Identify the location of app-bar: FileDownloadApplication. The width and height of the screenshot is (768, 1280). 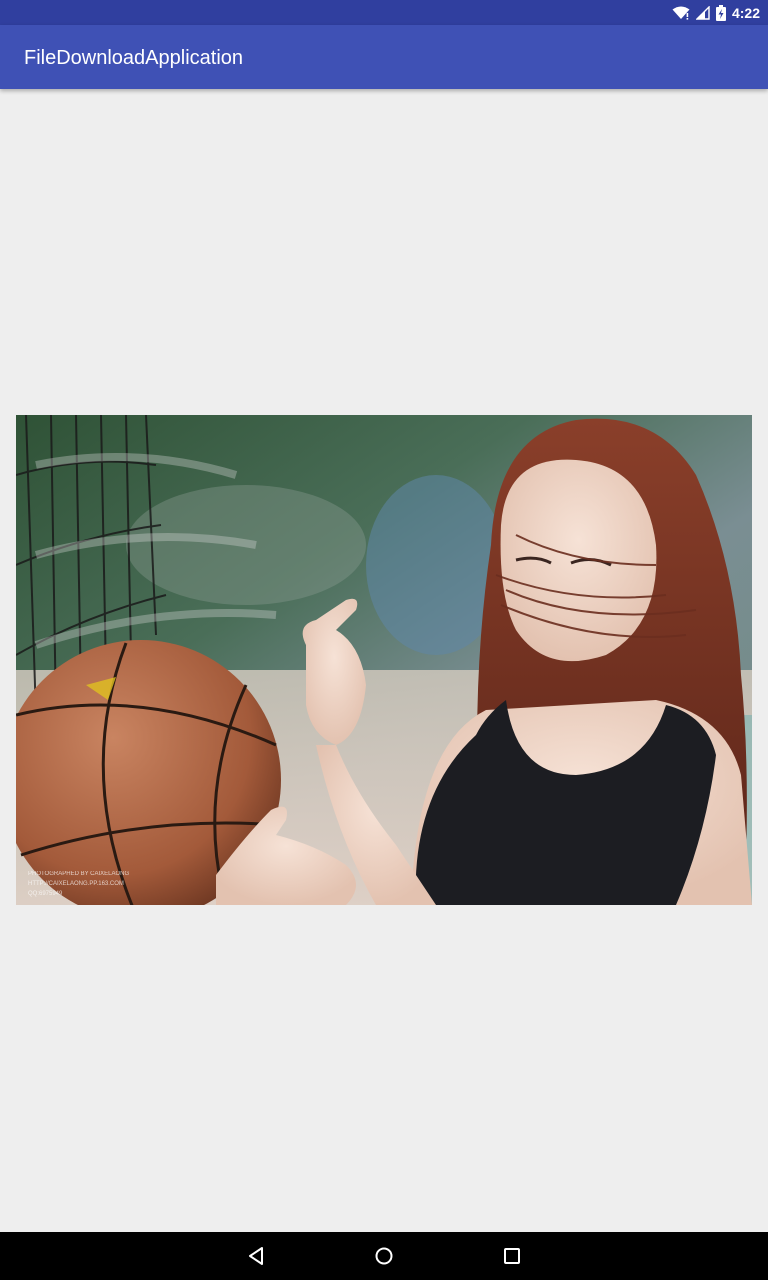
(384, 57).